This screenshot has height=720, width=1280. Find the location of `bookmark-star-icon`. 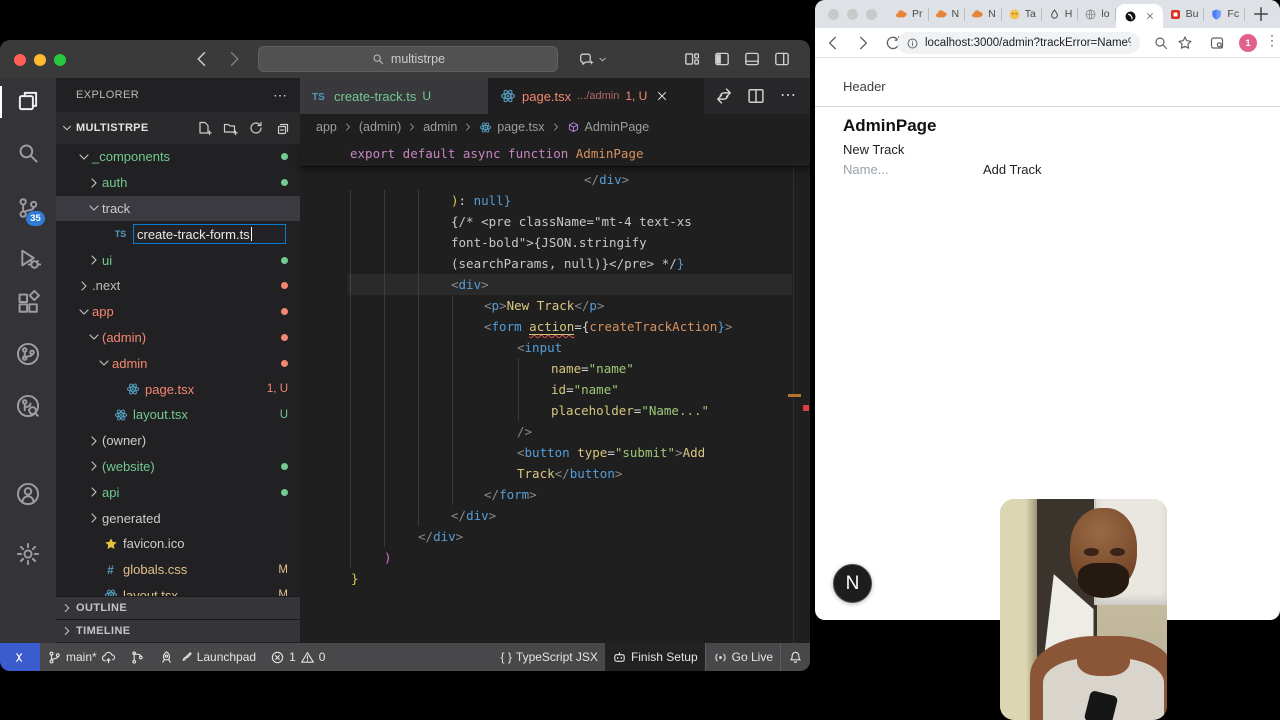

bookmark-star-icon is located at coordinates (1185, 43).